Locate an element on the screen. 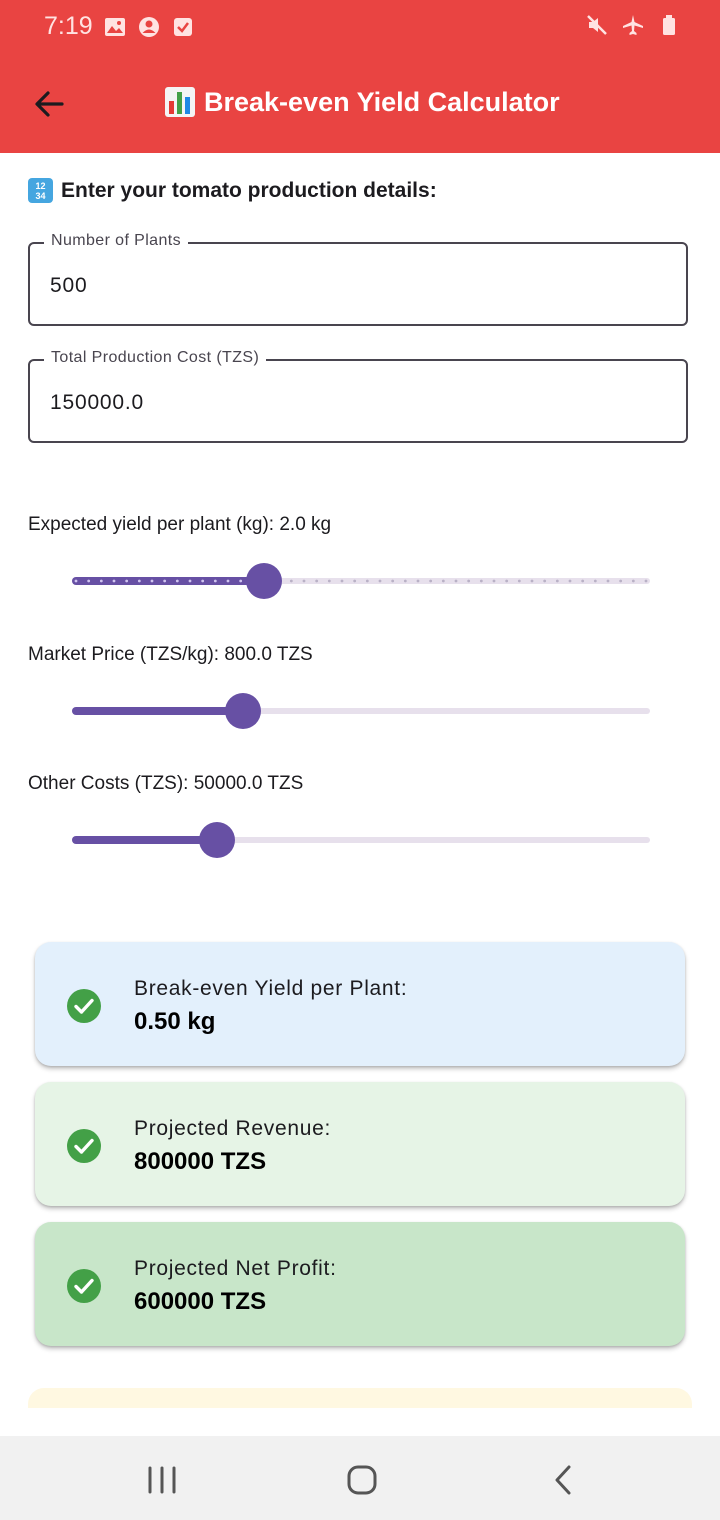  revenue-title: Projected Revenue: is located at coordinates (233, 1128).